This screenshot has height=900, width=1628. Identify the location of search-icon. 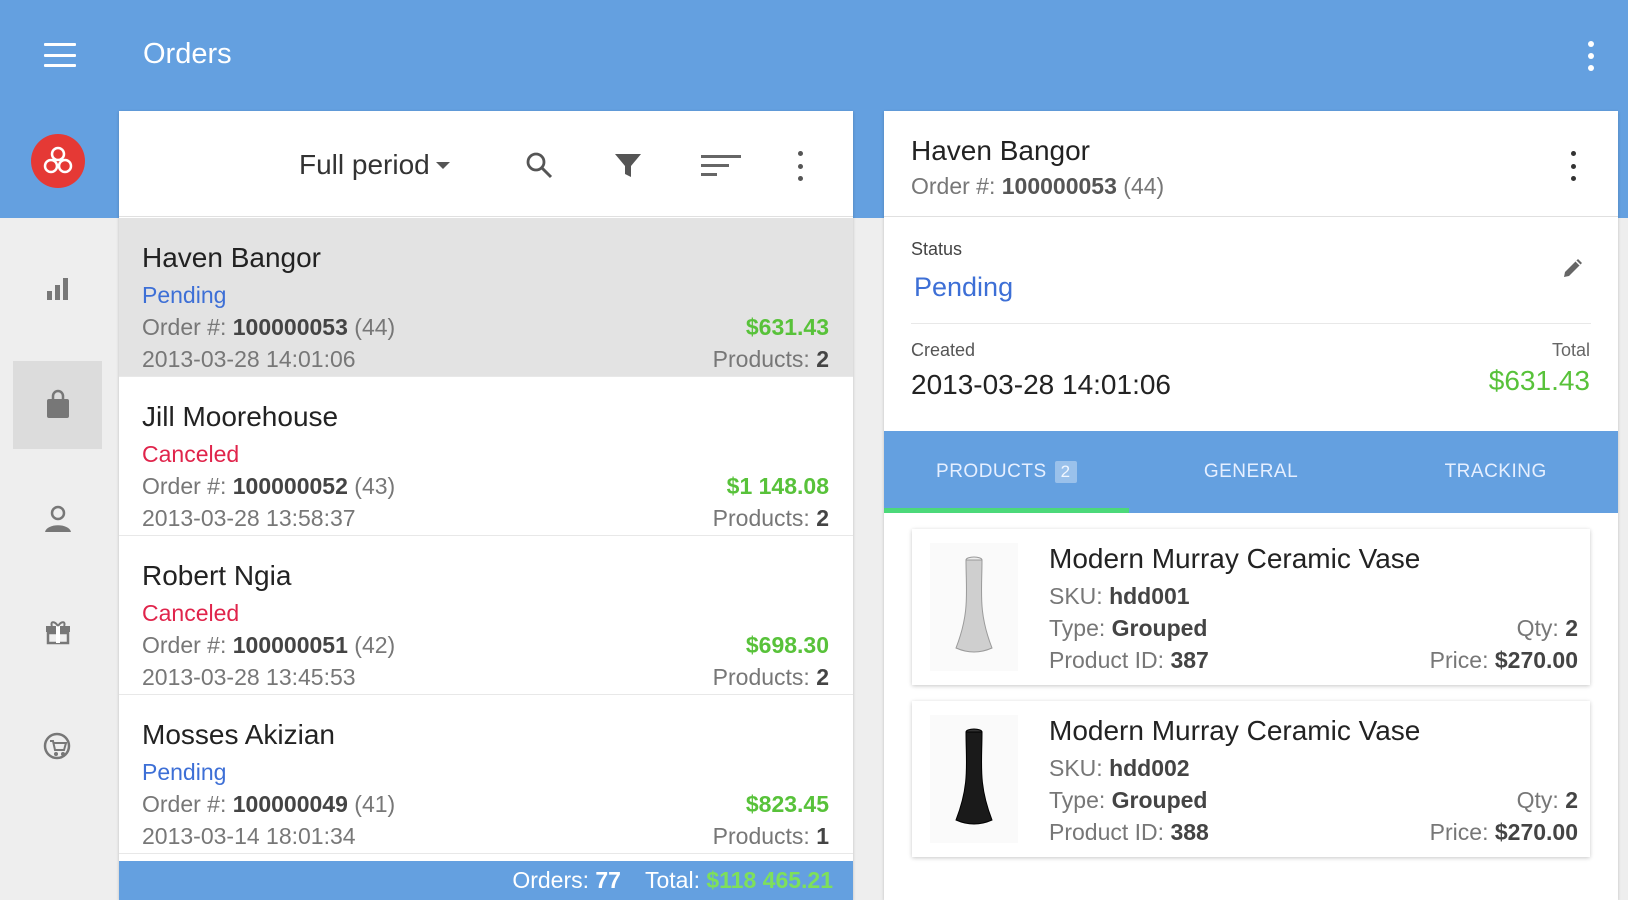
(539, 165).